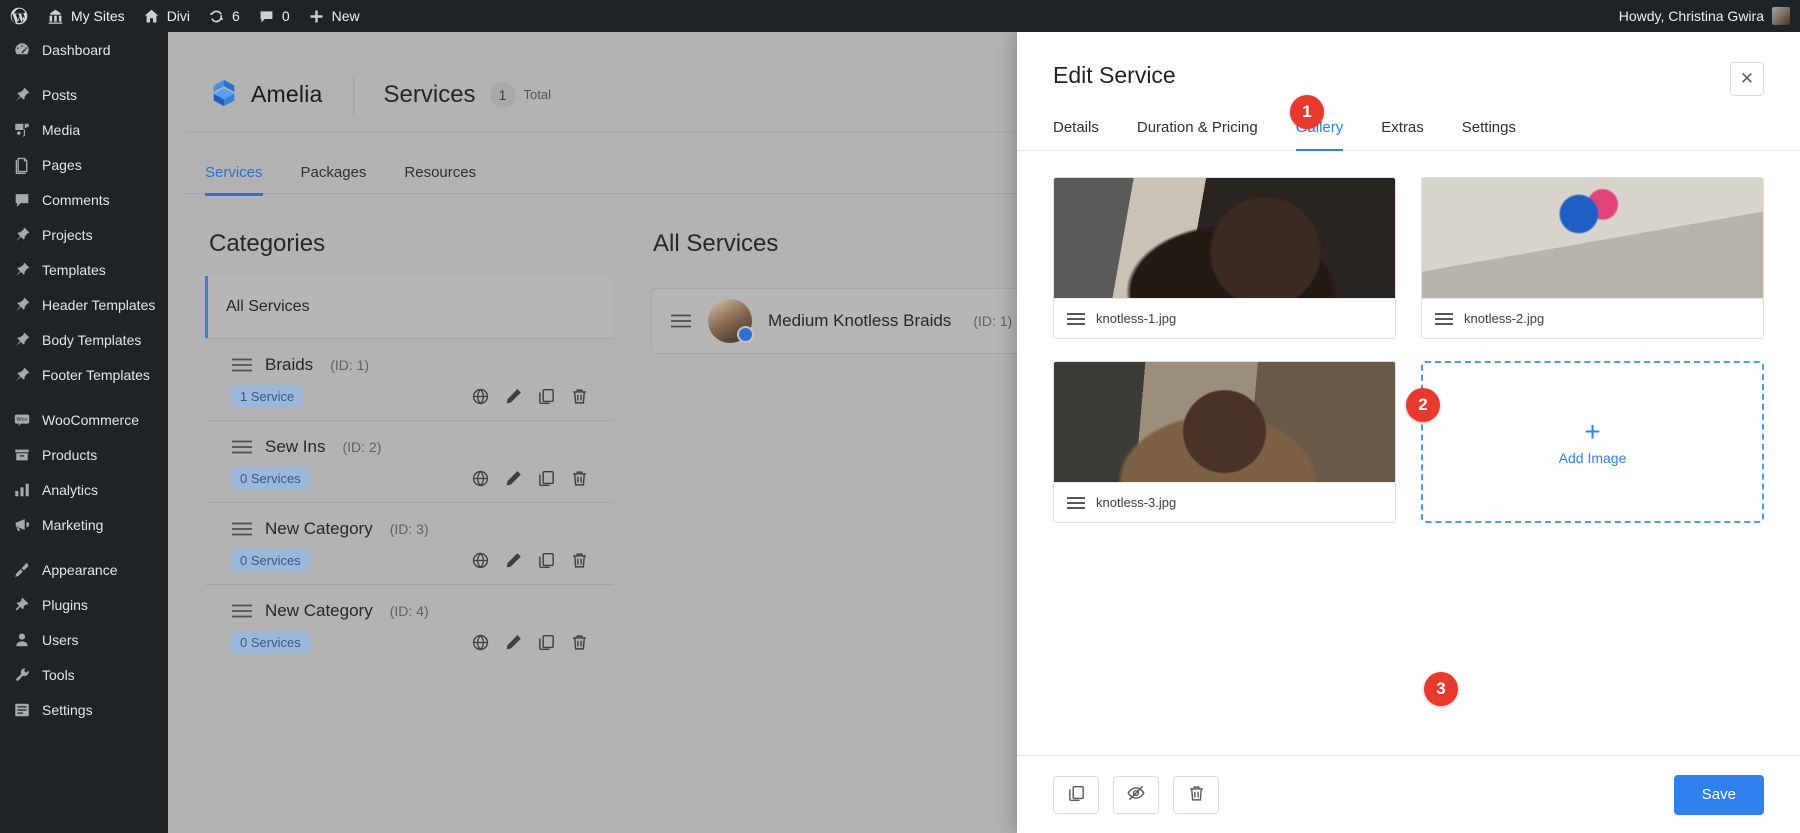 This screenshot has width=1800, height=833. What do you see at coordinates (409, 543) in the screenshot?
I see `category-row: New Category (ID: 3) 0 Services` at bounding box center [409, 543].